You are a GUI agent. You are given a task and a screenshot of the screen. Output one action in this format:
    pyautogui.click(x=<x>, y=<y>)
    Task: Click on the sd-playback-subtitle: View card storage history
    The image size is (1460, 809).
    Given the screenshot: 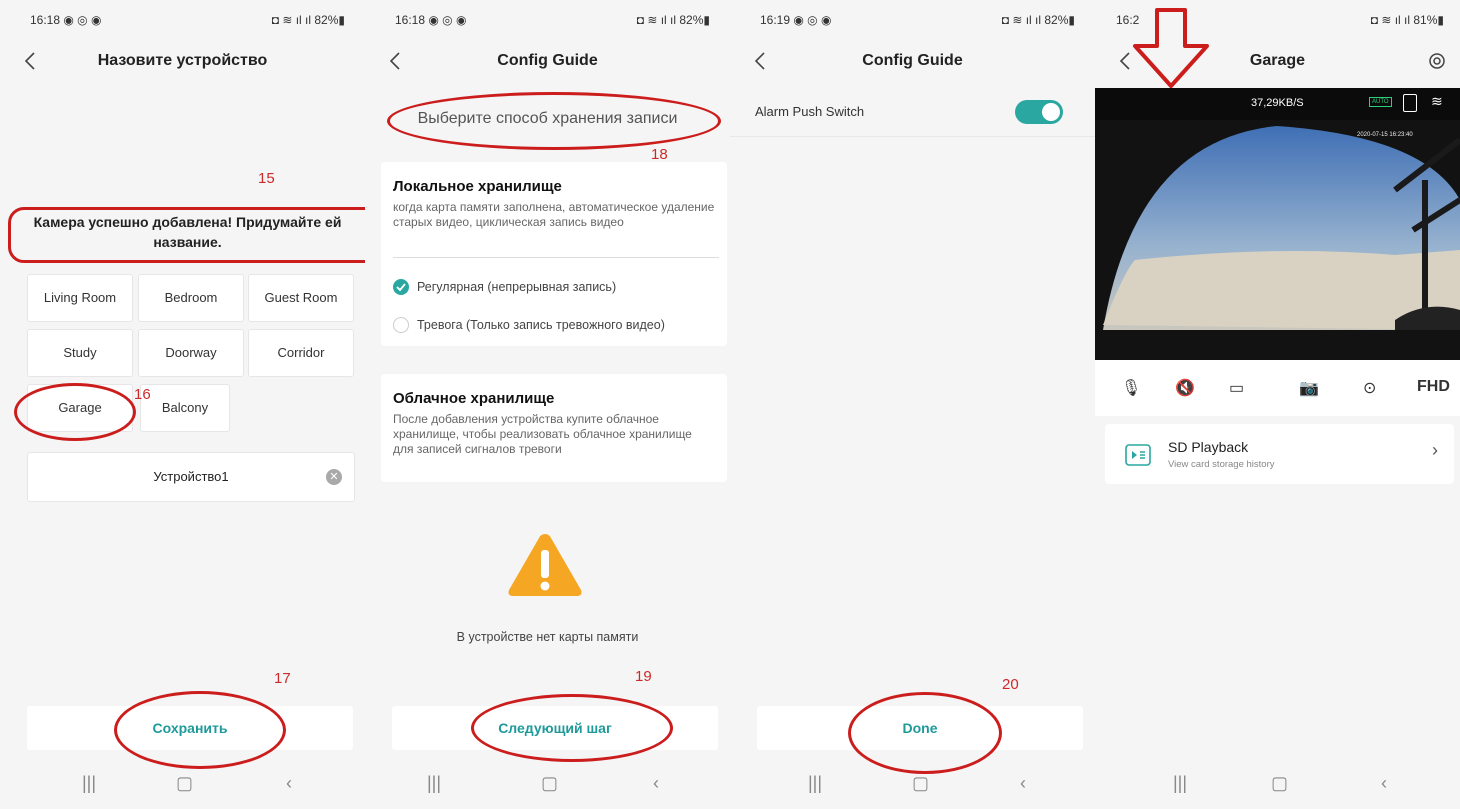 What is the action you would take?
    pyautogui.click(x=1221, y=464)
    